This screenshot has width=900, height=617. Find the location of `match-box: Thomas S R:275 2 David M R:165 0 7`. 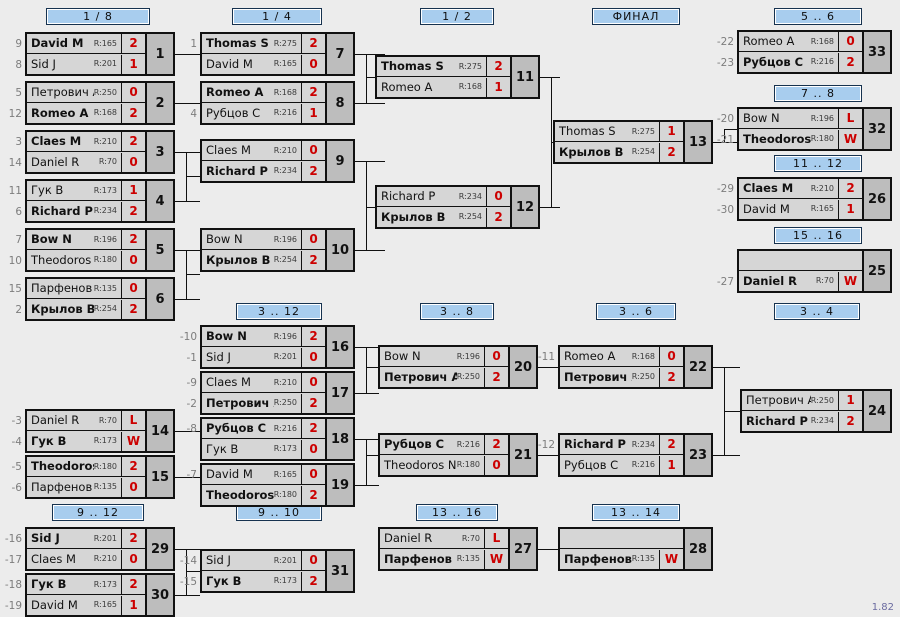

match-box: Thomas S R:275 2 David M R:165 0 7 is located at coordinates (277, 54).